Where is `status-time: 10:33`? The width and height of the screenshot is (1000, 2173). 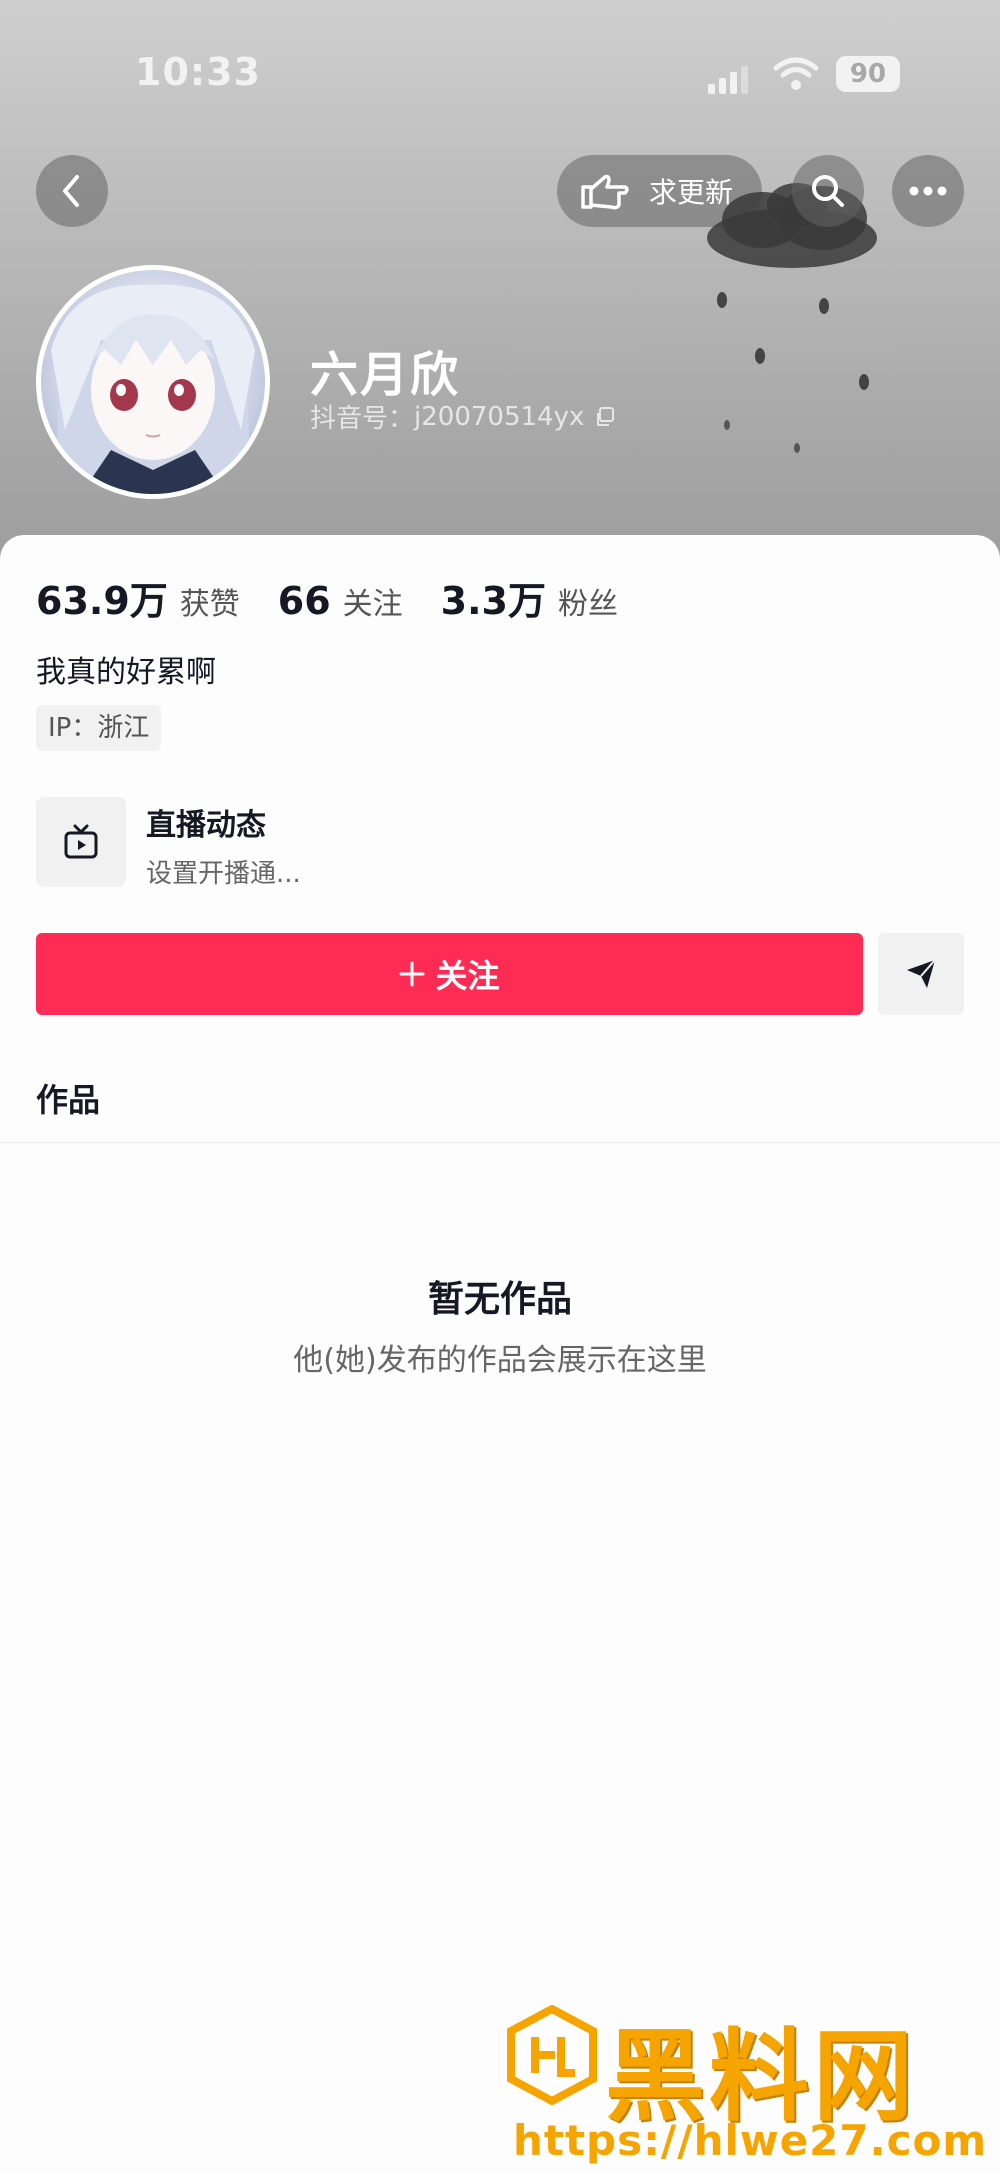 status-time: 10:33 is located at coordinates (198, 72).